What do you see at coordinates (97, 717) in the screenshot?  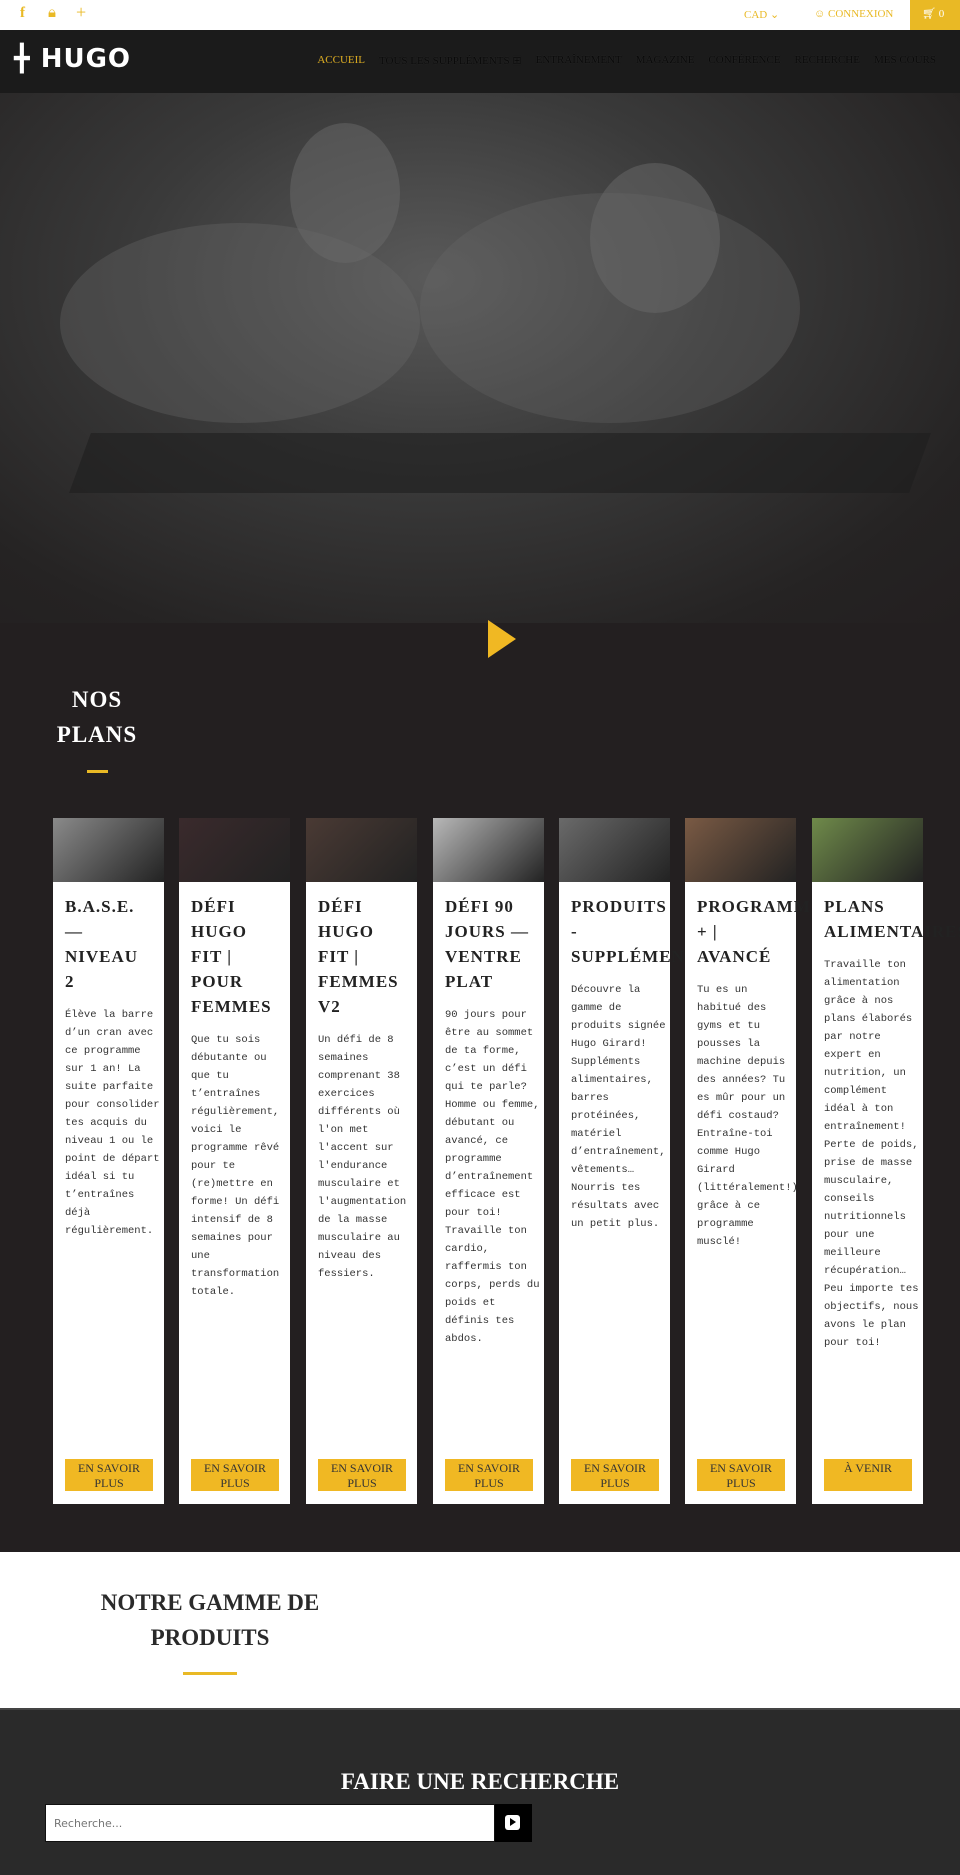 I see `plans-title: NOS PLANS` at bounding box center [97, 717].